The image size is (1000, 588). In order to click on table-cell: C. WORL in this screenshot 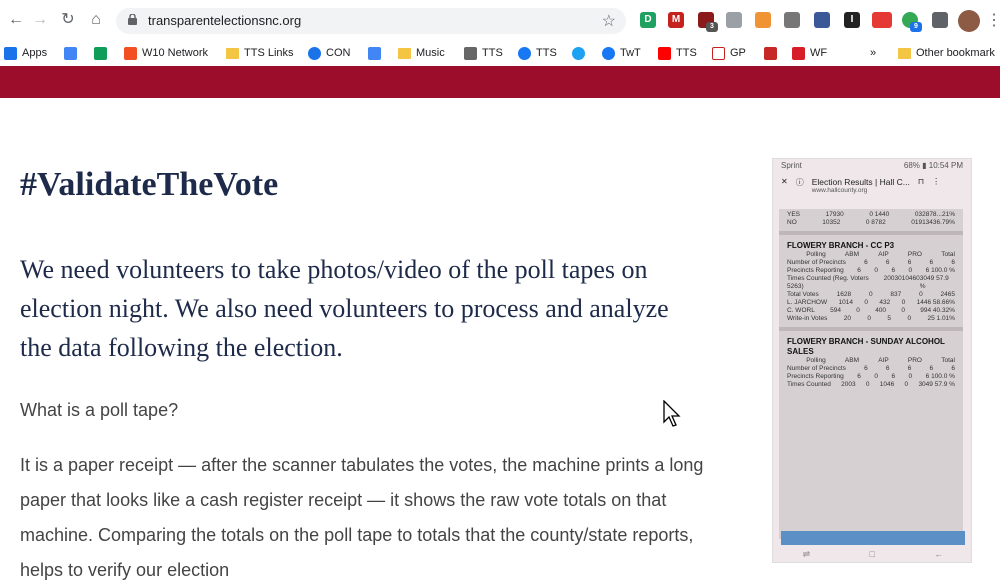, I will do `click(801, 310)`.